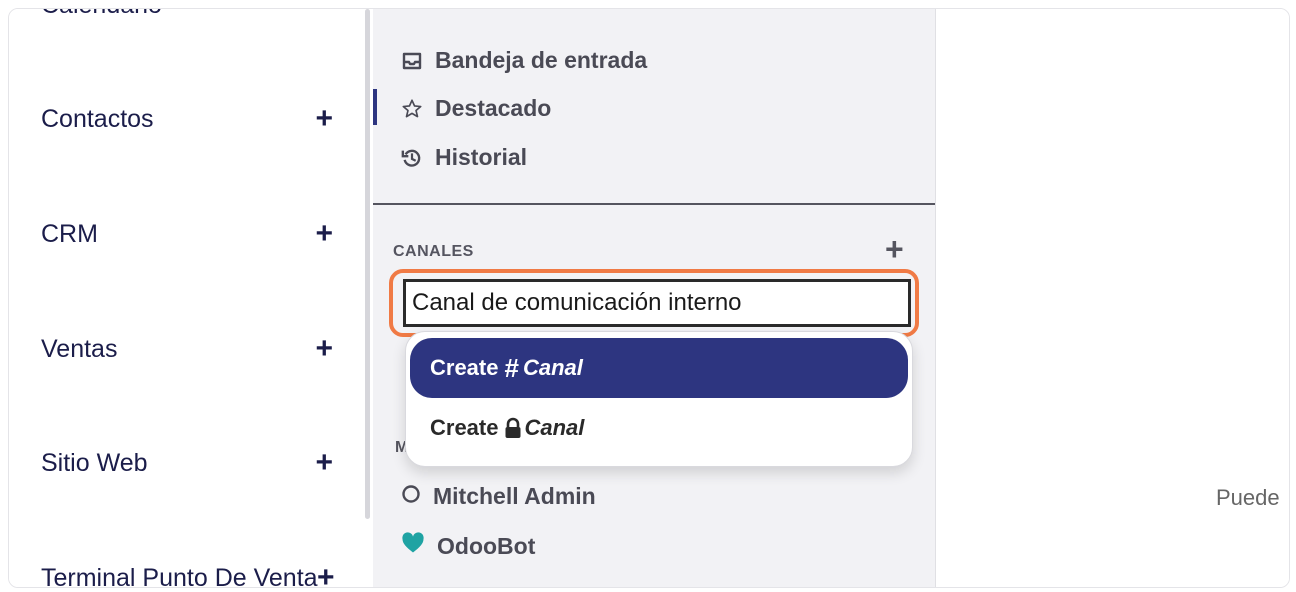 The image size is (1296, 592). Describe the element at coordinates (481, 157) in the screenshot. I see `nav-item-label: Historial` at that location.